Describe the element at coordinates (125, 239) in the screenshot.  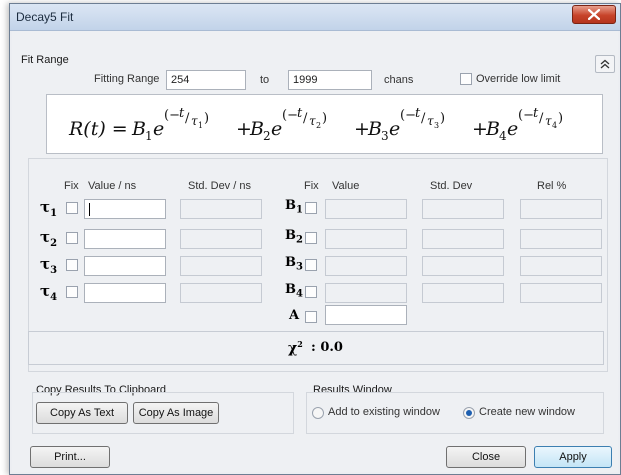
I see `tau-2-value-input` at that location.